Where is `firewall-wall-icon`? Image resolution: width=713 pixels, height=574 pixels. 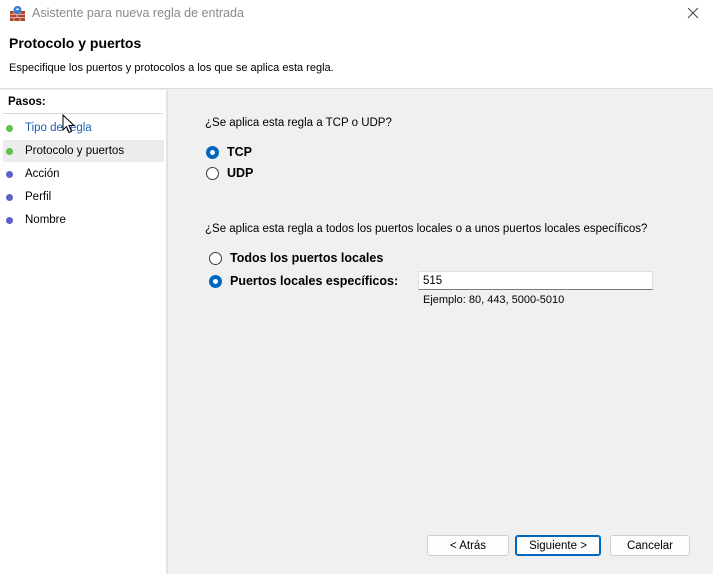 firewall-wall-icon is located at coordinates (17, 13).